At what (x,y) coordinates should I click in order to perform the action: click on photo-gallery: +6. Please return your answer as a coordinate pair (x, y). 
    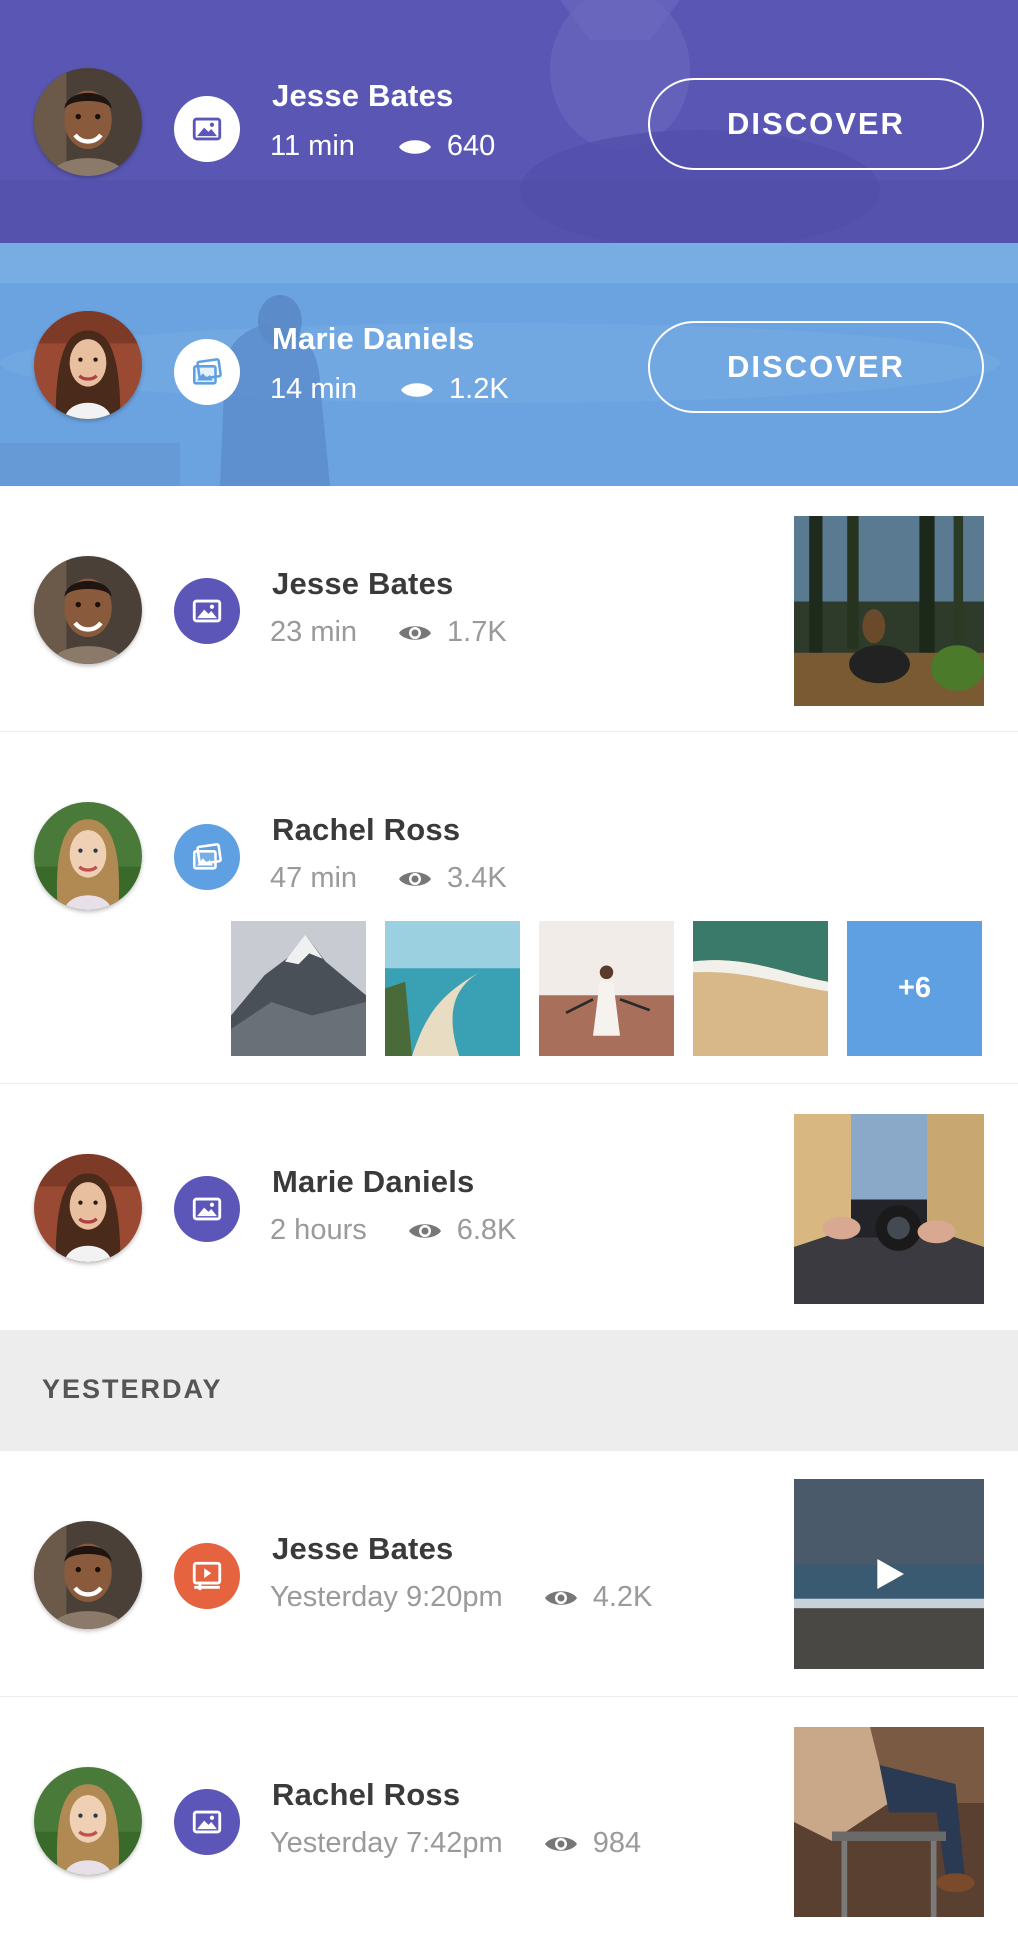
    Looking at the image, I should click on (606, 988).